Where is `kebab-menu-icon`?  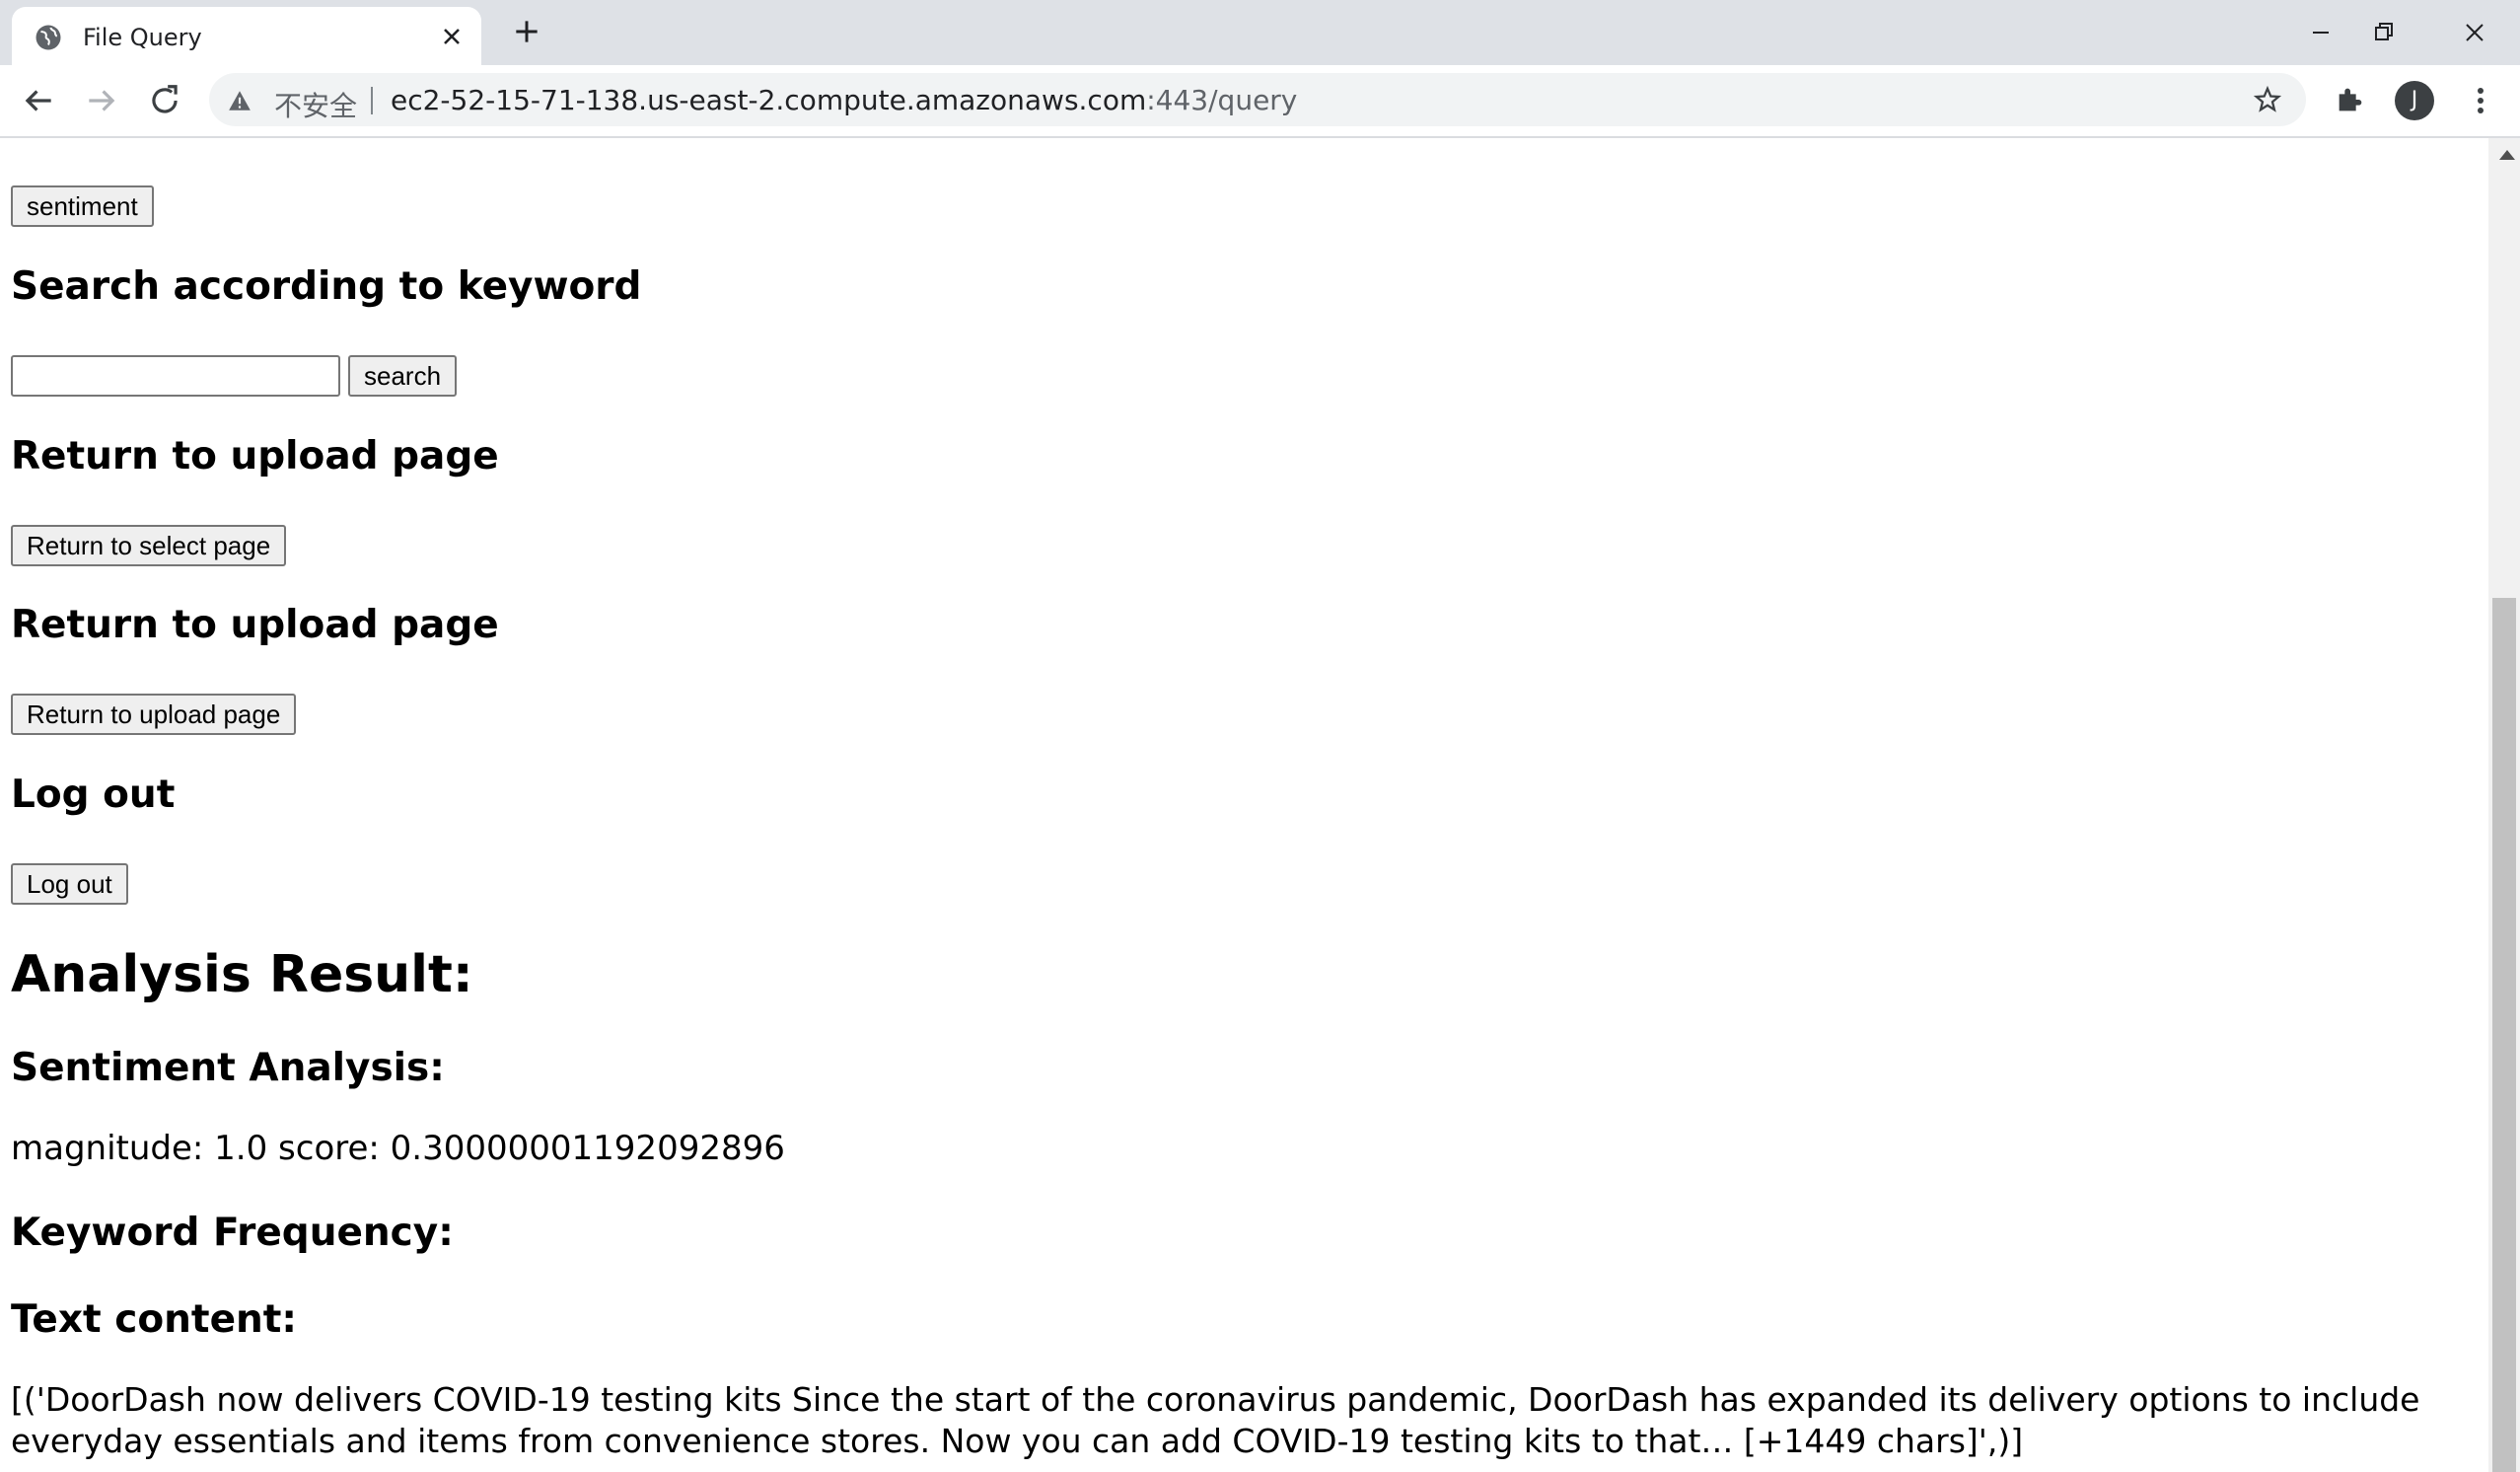 kebab-menu-icon is located at coordinates (2480, 100).